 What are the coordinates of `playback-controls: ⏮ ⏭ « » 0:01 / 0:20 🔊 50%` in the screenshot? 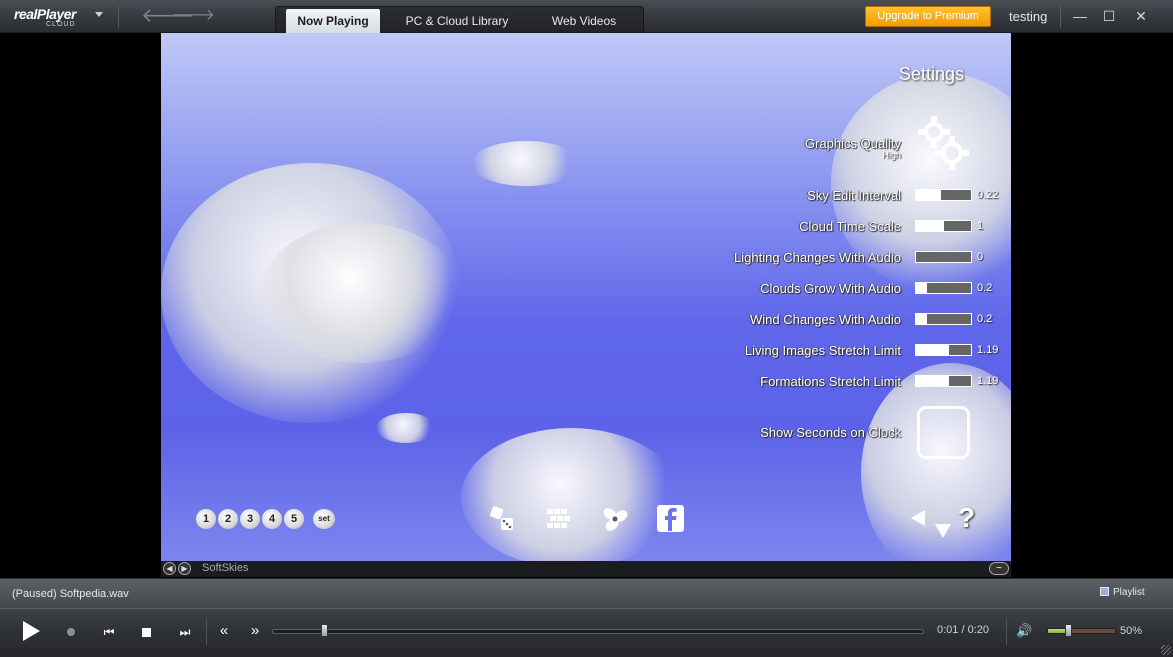 It's located at (586, 632).